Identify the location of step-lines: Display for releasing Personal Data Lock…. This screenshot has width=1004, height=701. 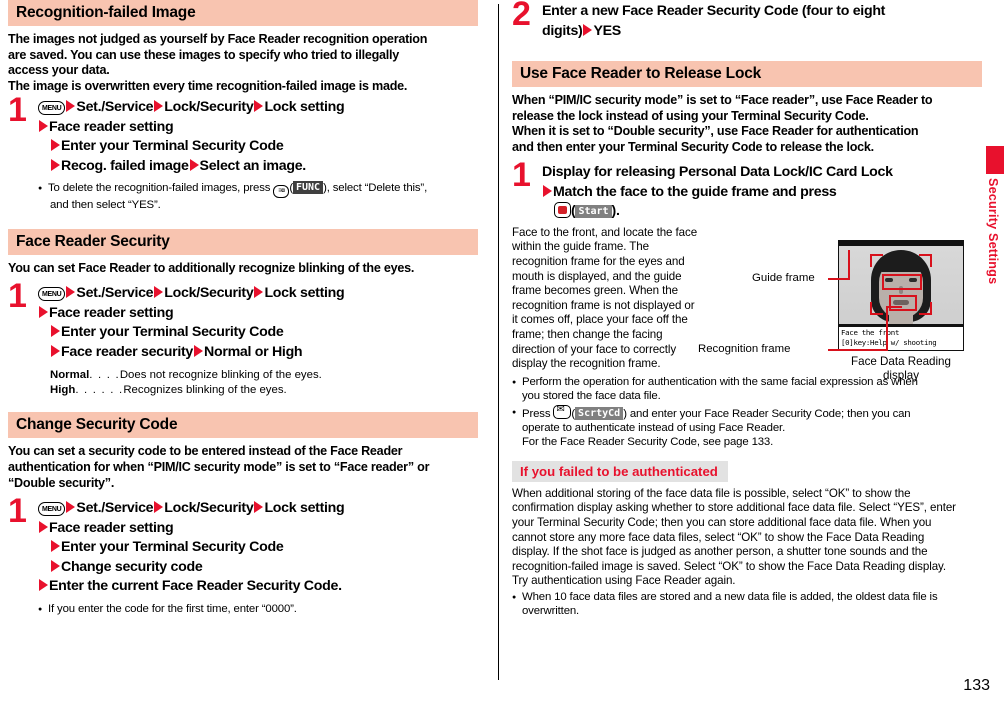
(762, 192).